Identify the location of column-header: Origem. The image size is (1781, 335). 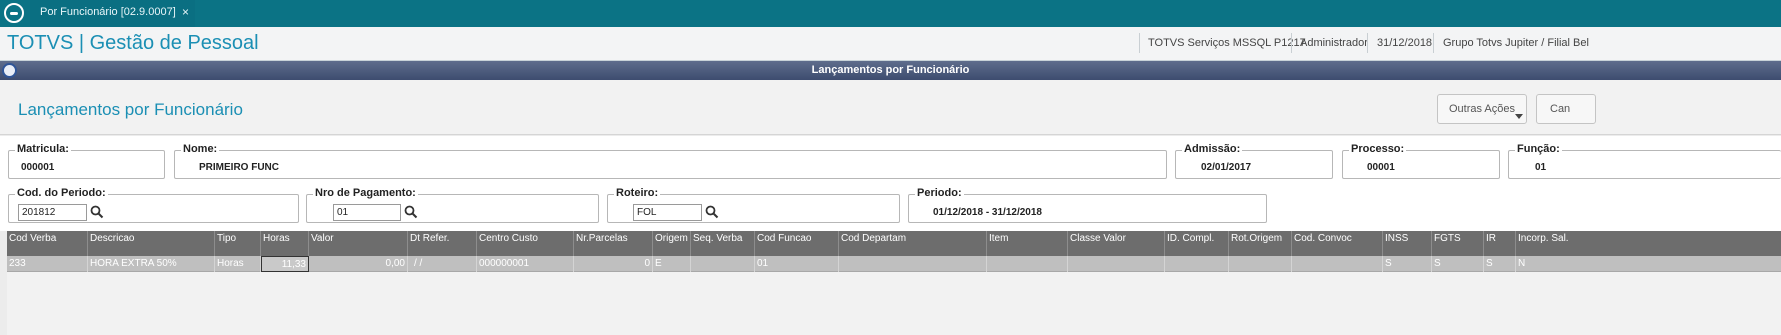
(672, 243).